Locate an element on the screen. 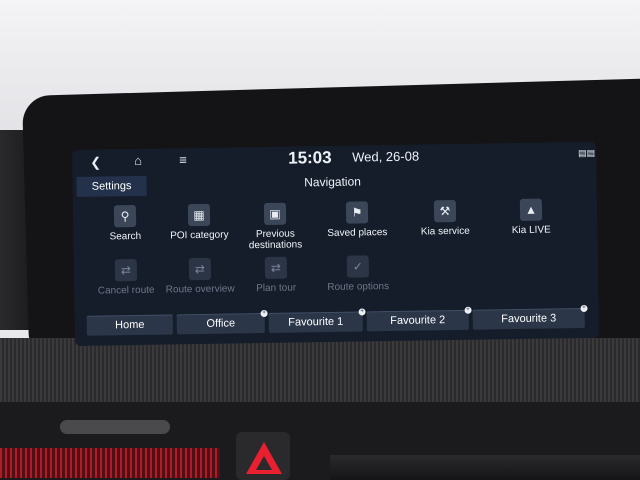 Image resolution: width=640 pixels, height=480 pixels. hazard-triangle-inner is located at coordinates (264, 463).